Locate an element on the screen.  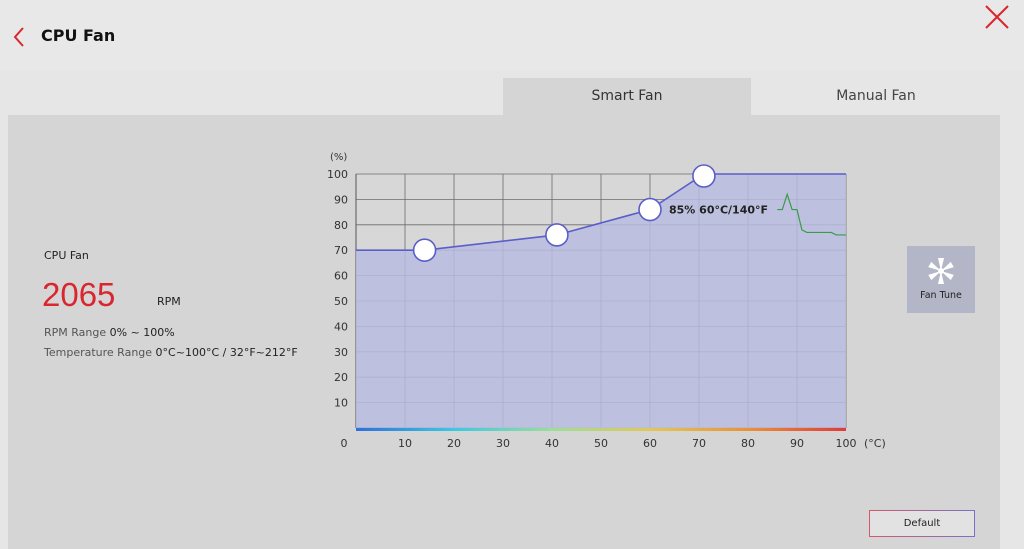
y-tick-label: 30 is located at coordinates (341, 352).